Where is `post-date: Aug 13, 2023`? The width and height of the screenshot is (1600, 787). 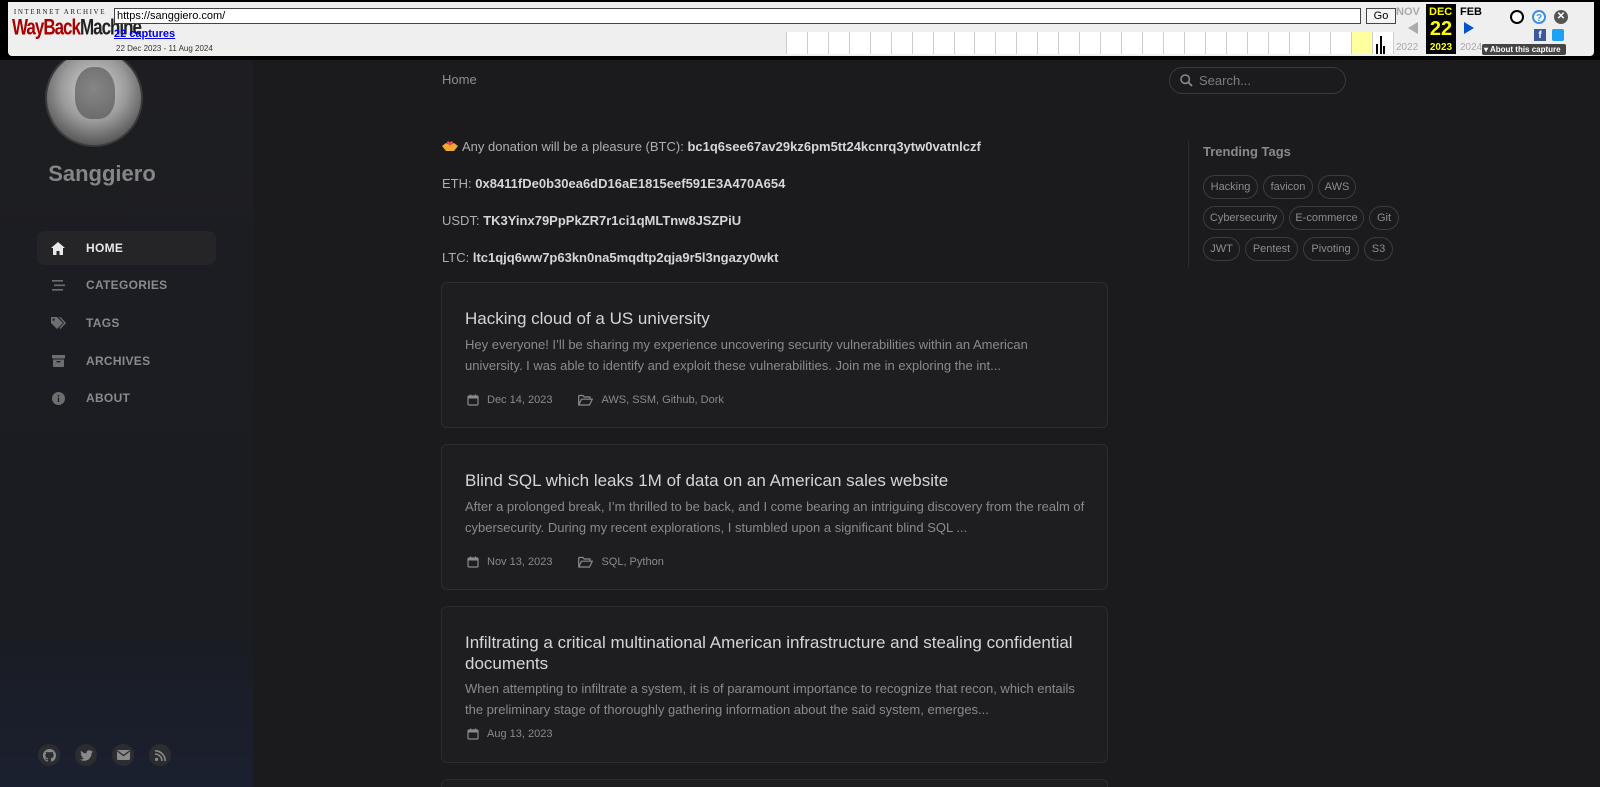 post-date: Aug 13, 2023 is located at coordinates (520, 734).